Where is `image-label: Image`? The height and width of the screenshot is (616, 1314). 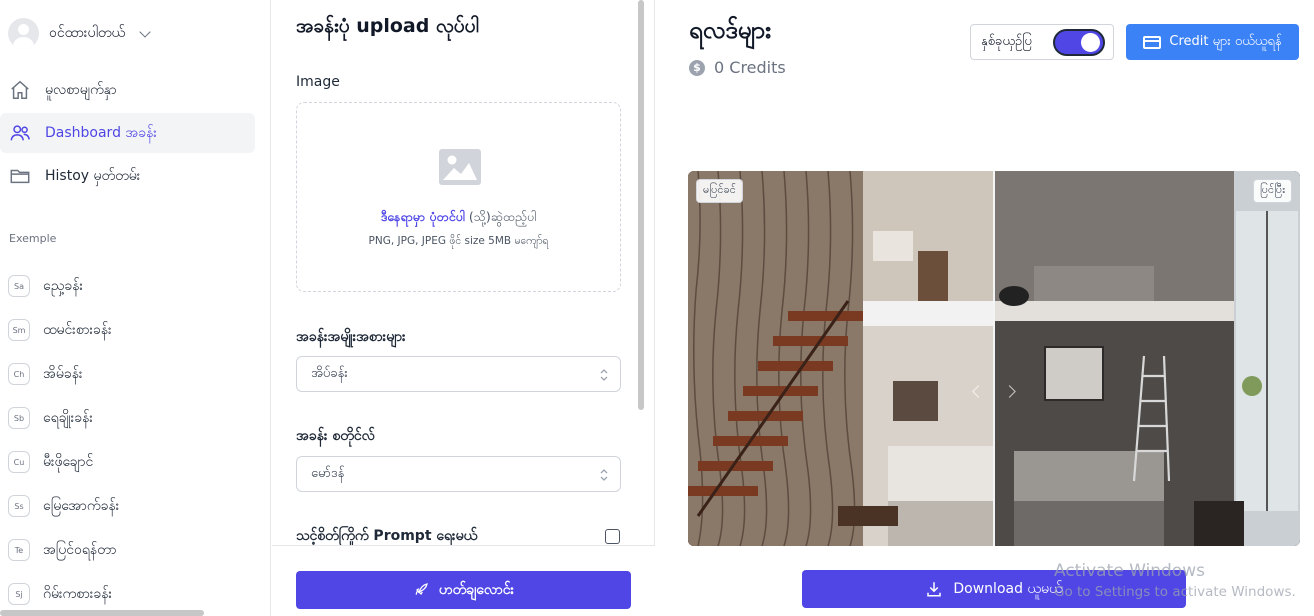 image-label: Image is located at coordinates (318, 82).